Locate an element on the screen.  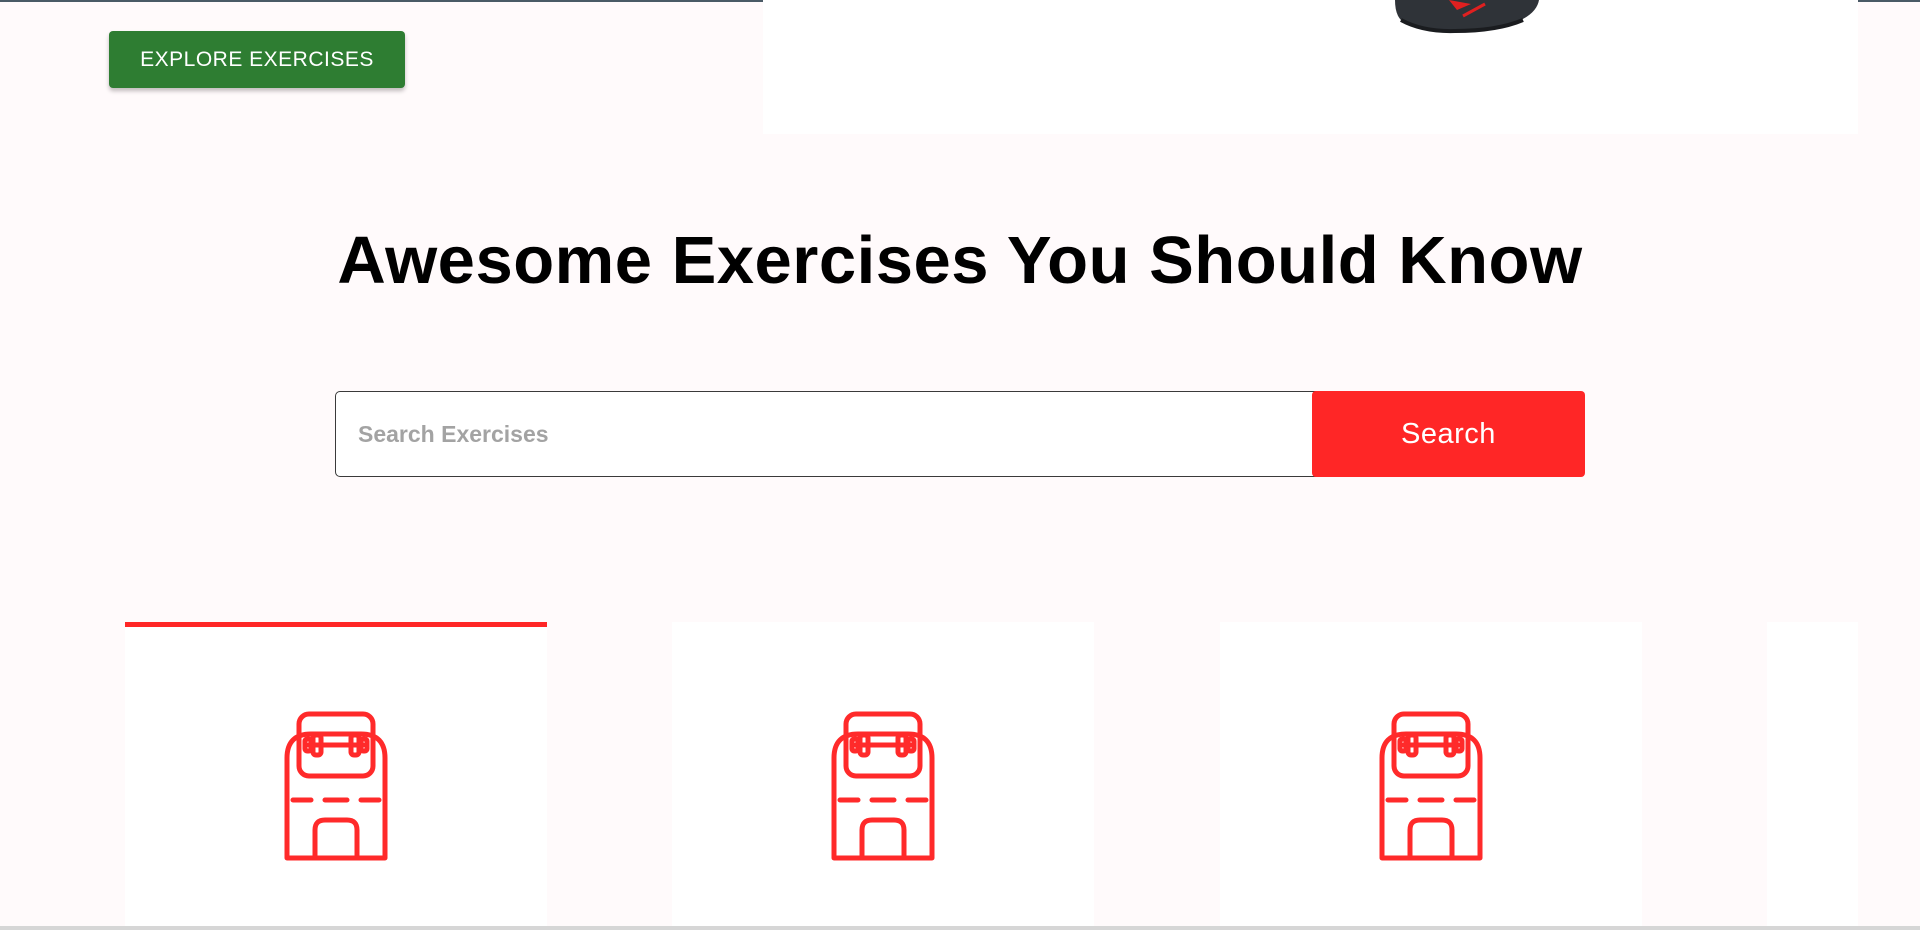
explore-exercises-button: EXPLORE EXERCISES is located at coordinates (257, 59).